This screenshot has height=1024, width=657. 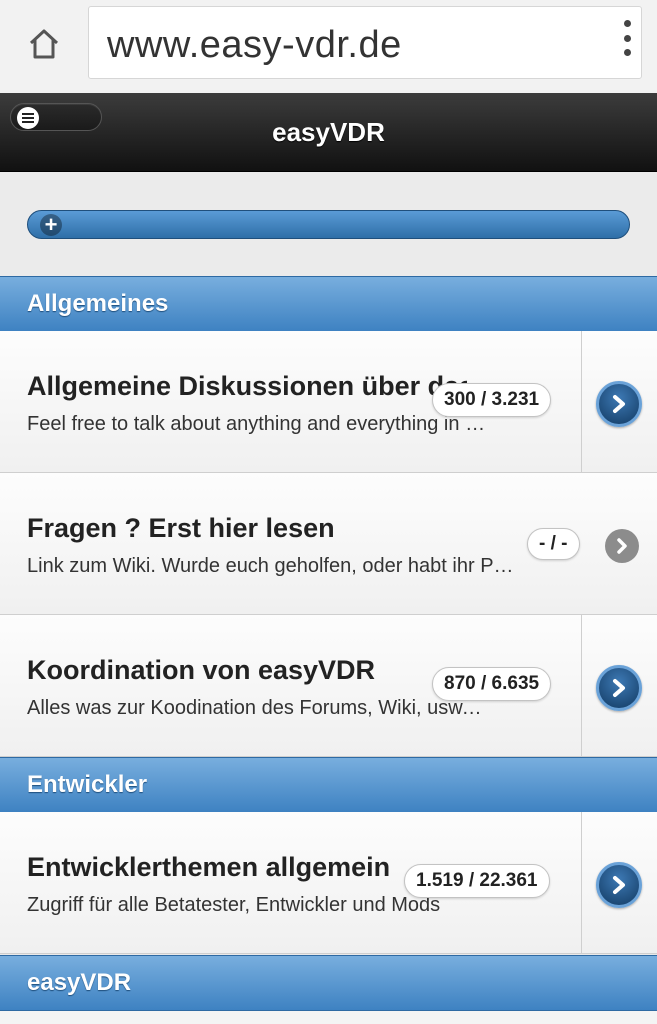 I want to click on add-button: +, so click(x=328, y=224).